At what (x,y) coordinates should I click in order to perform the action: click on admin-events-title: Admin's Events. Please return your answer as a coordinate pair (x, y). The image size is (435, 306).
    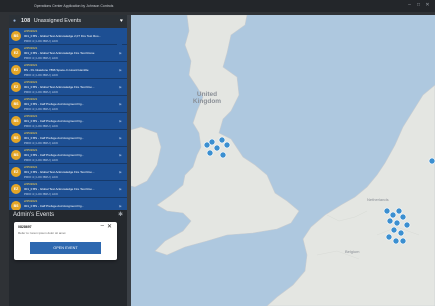
    Looking at the image, I should click on (34, 215).